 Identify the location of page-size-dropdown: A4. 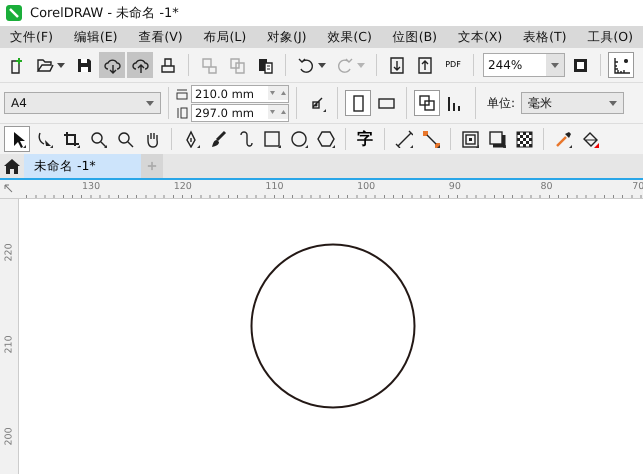
(82, 103).